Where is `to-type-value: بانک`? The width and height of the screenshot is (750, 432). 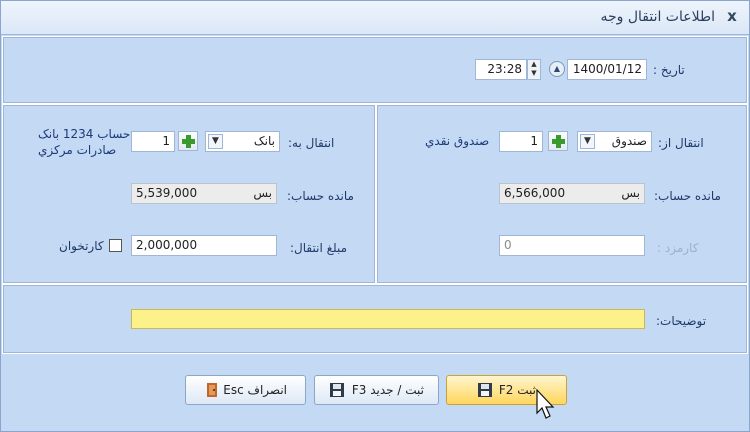 to-type-value: بانک is located at coordinates (264, 141).